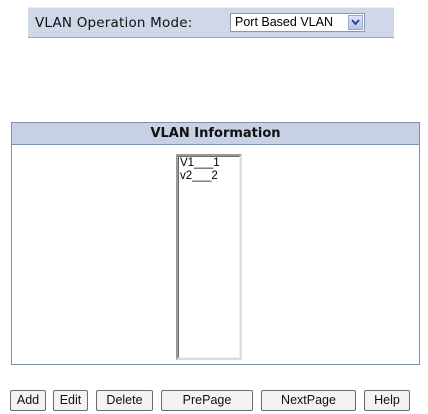  What do you see at coordinates (124, 400) in the screenshot?
I see `delete-button: Delete` at bounding box center [124, 400].